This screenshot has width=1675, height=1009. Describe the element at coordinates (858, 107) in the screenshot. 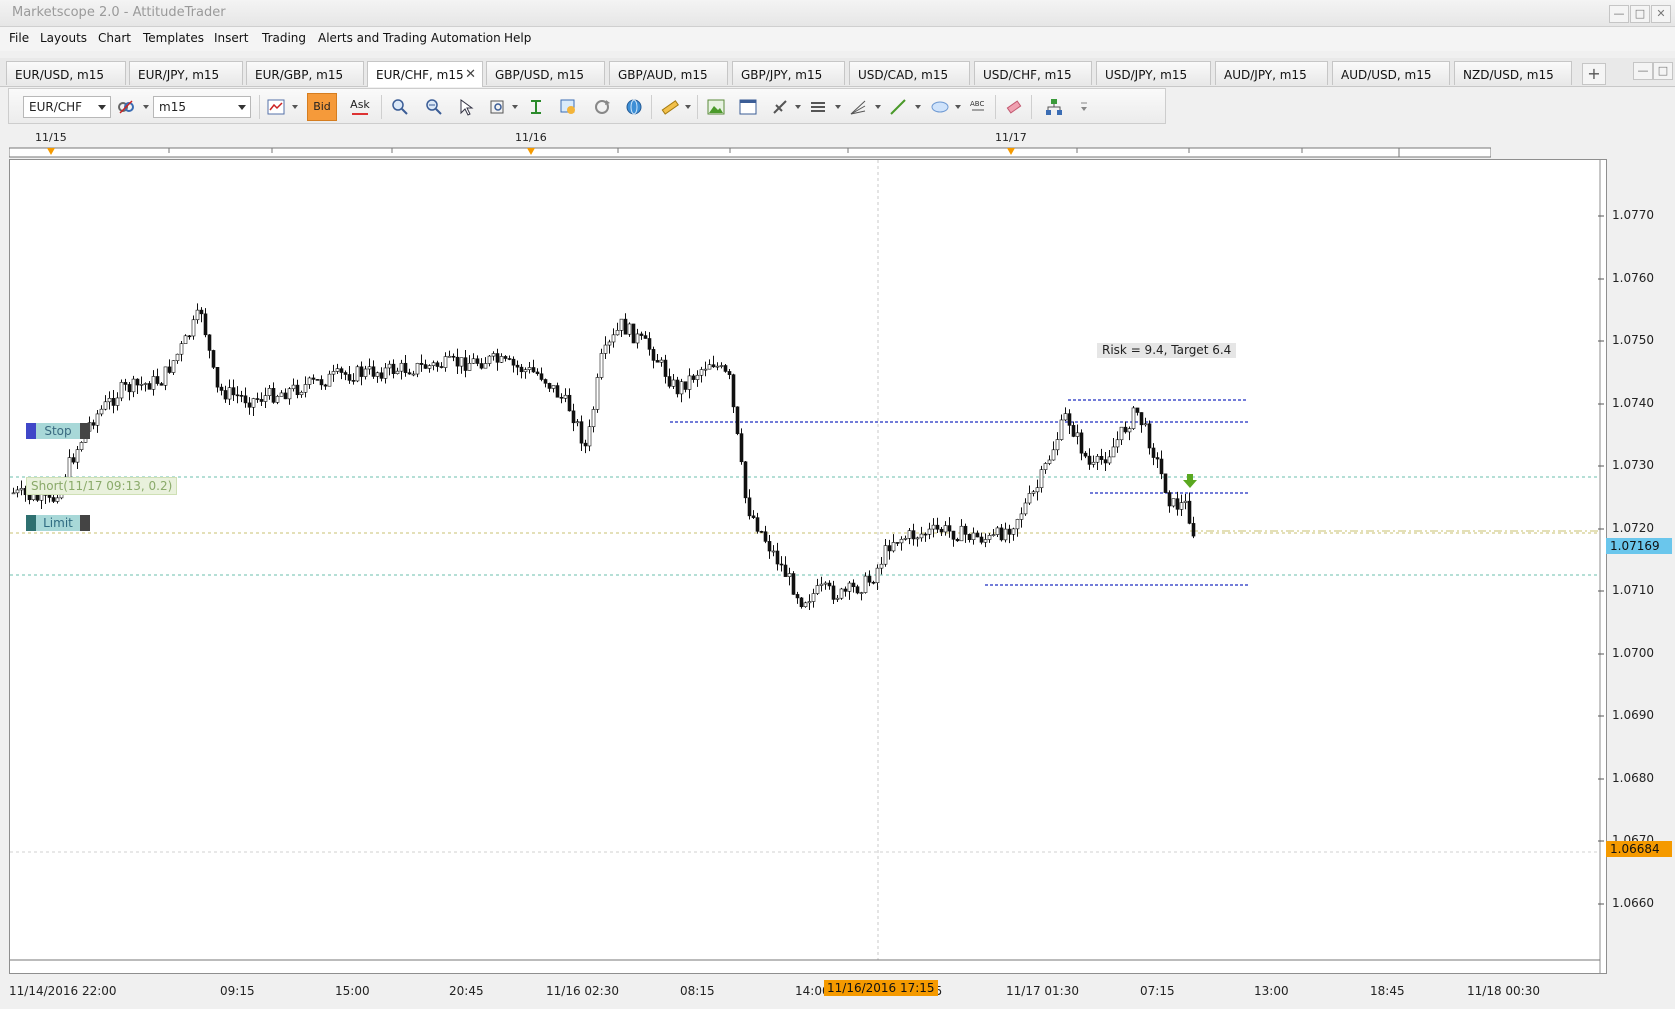

I see `fan-icon` at that location.